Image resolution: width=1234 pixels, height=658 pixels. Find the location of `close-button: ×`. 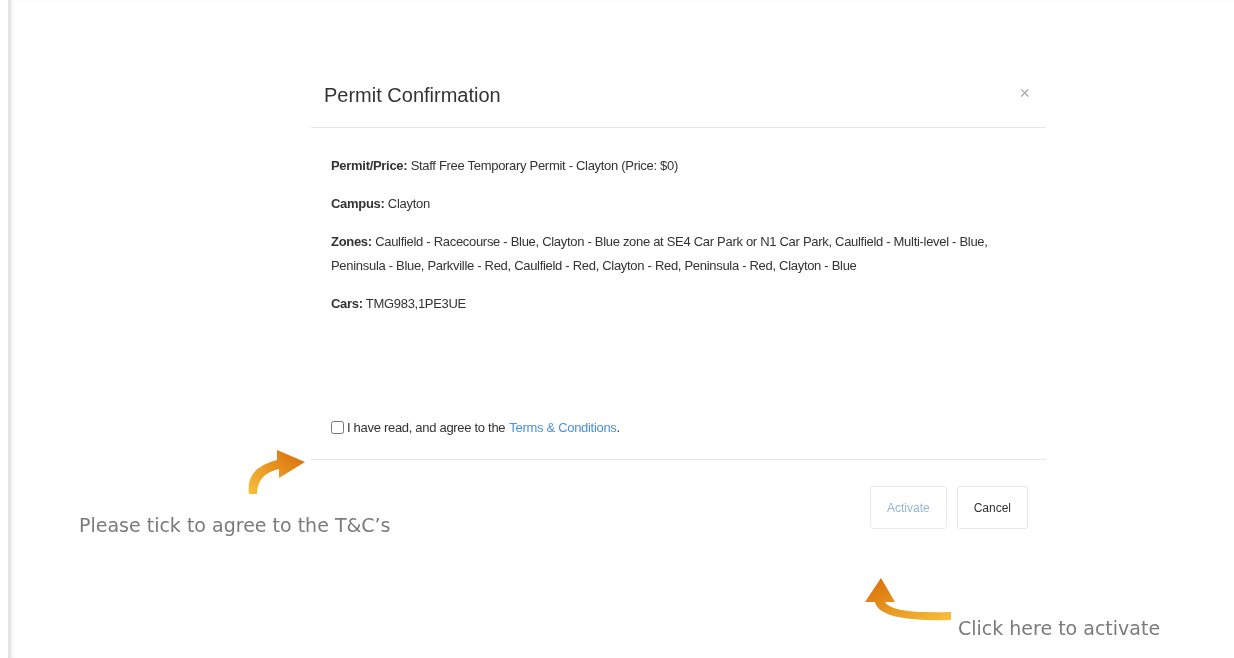

close-button: × is located at coordinates (1024, 93).